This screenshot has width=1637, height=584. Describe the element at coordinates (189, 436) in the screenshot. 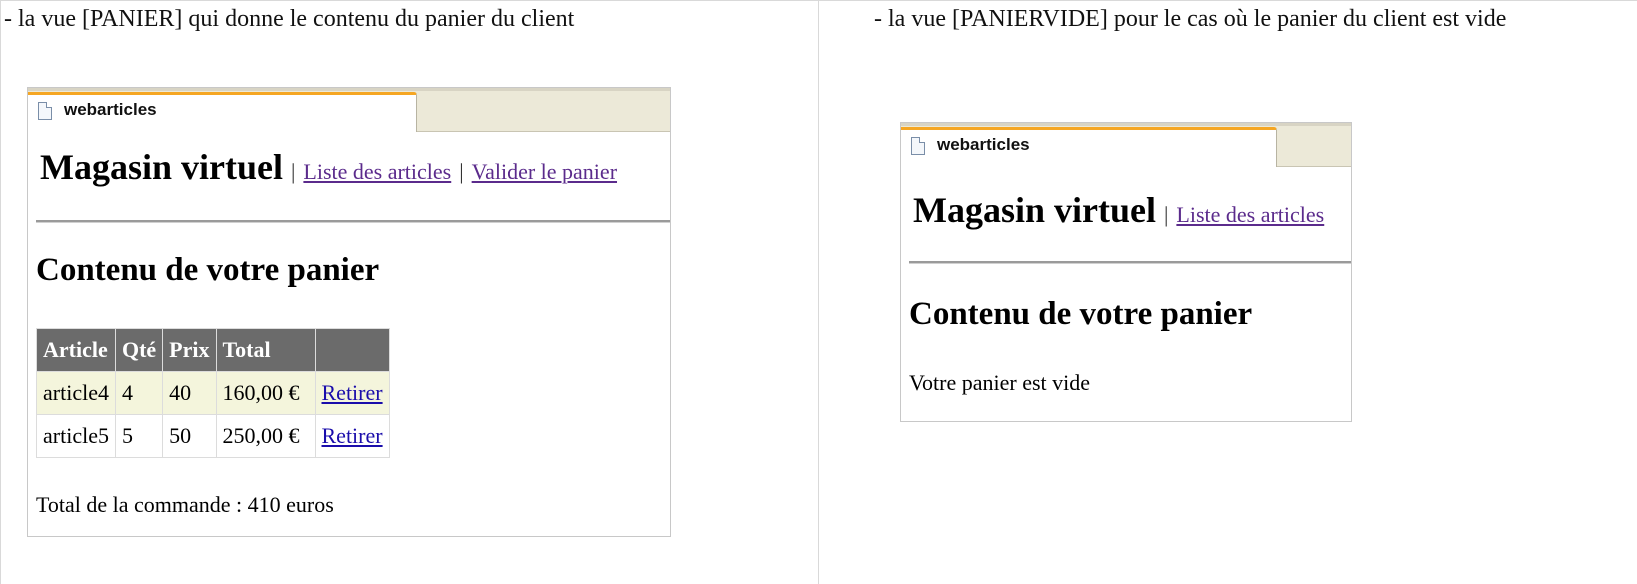

I see `cell-prix: 50` at that location.